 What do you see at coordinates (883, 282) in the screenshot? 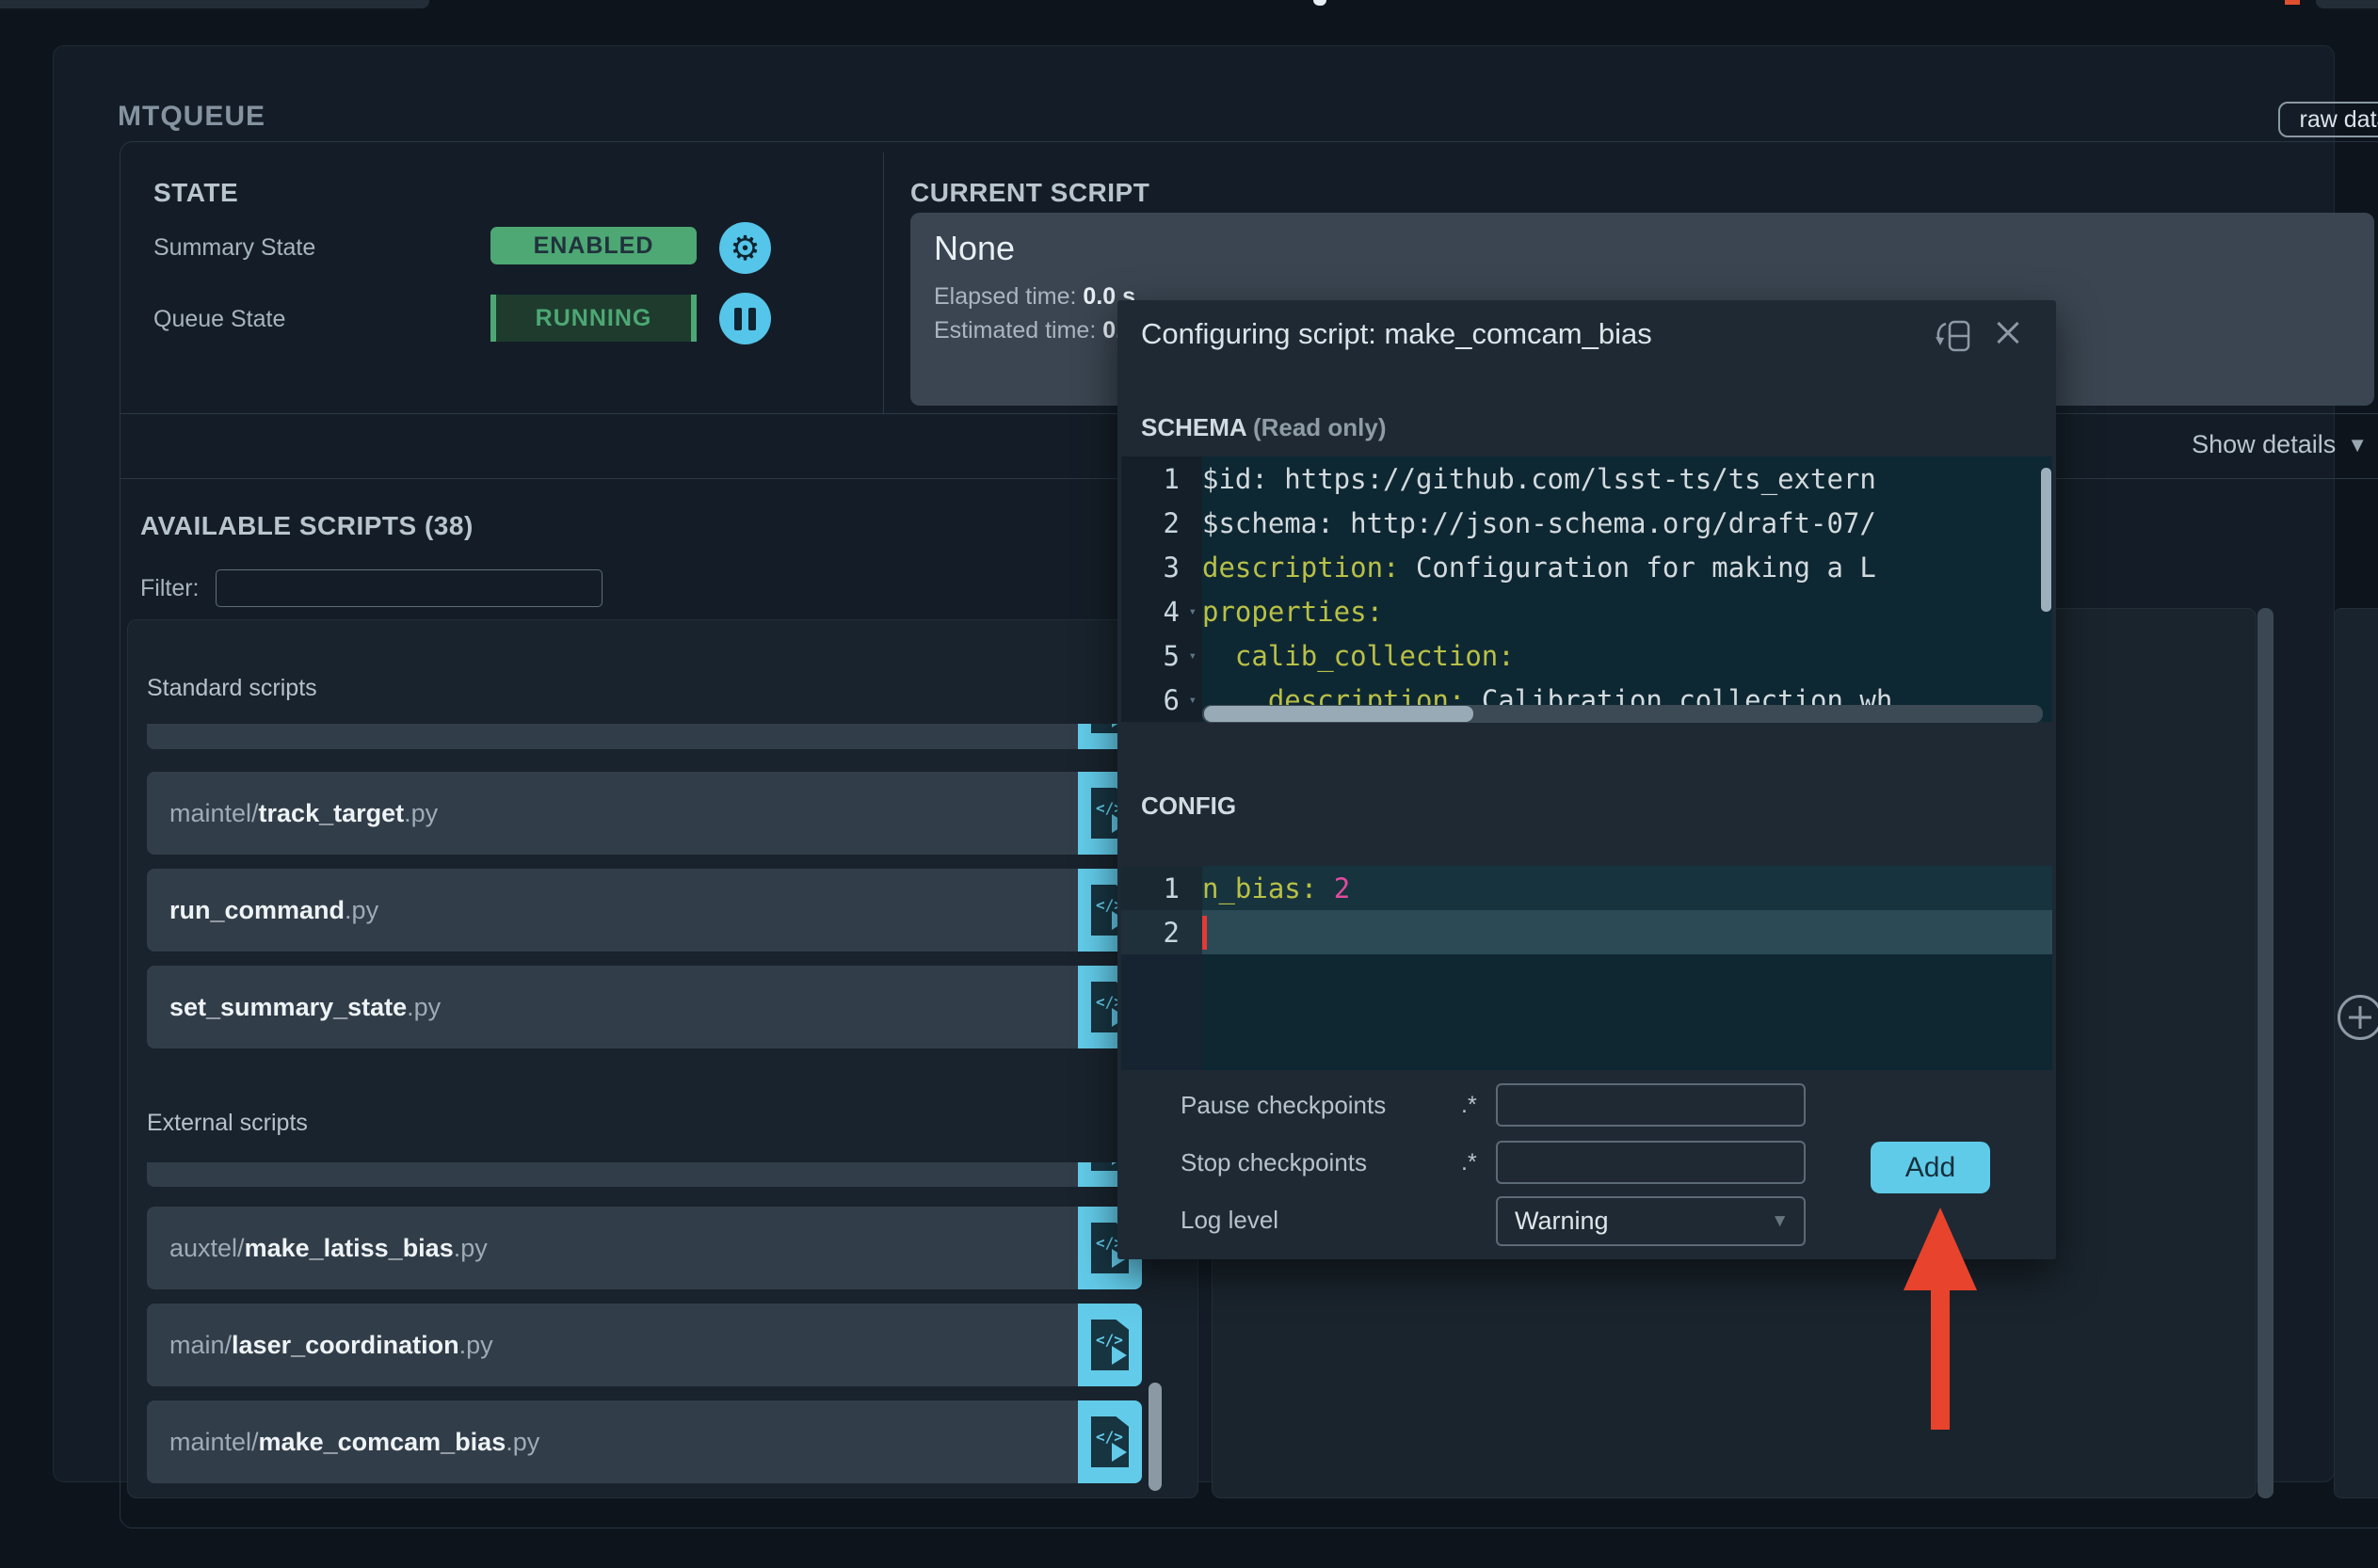
I see `state-script-divider` at bounding box center [883, 282].